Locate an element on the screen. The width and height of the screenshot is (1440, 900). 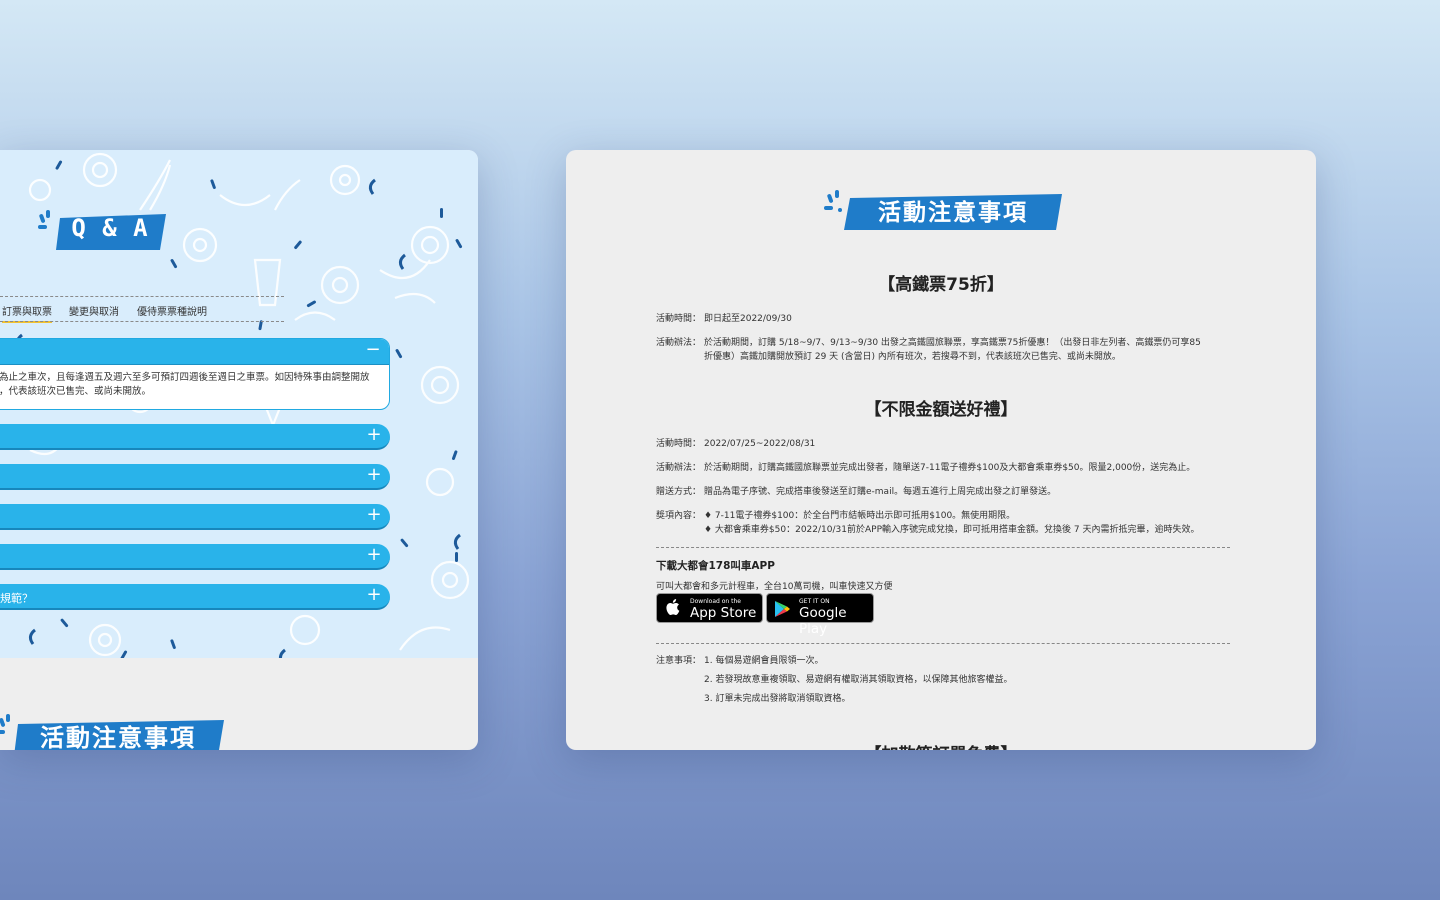
s2-time-row: 活動時間： 2022/07/25~2022/08/31 is located at coordinates (735, 444).